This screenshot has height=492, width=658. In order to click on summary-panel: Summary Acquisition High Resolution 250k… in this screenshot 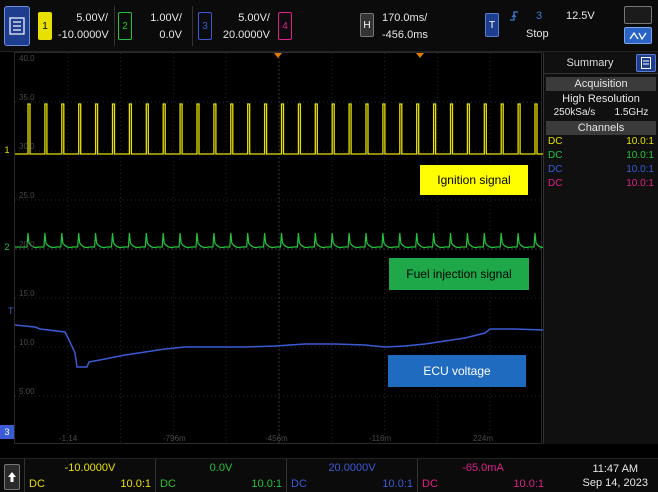, I will do `click(600, 248)`.